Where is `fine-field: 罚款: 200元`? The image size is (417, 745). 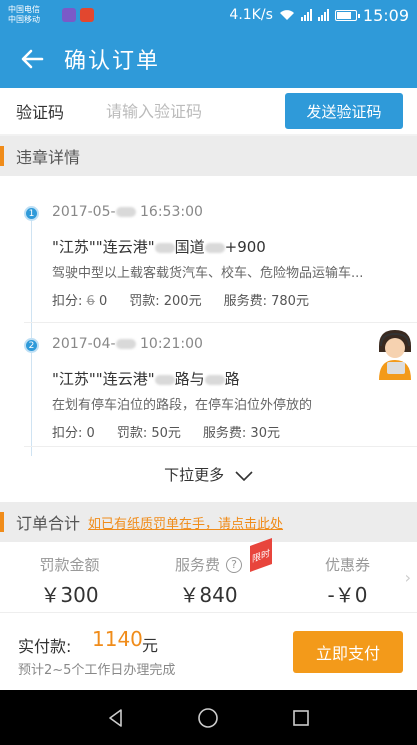 fine-field: 罚款: 200元 is located at coordinates (165, 299).